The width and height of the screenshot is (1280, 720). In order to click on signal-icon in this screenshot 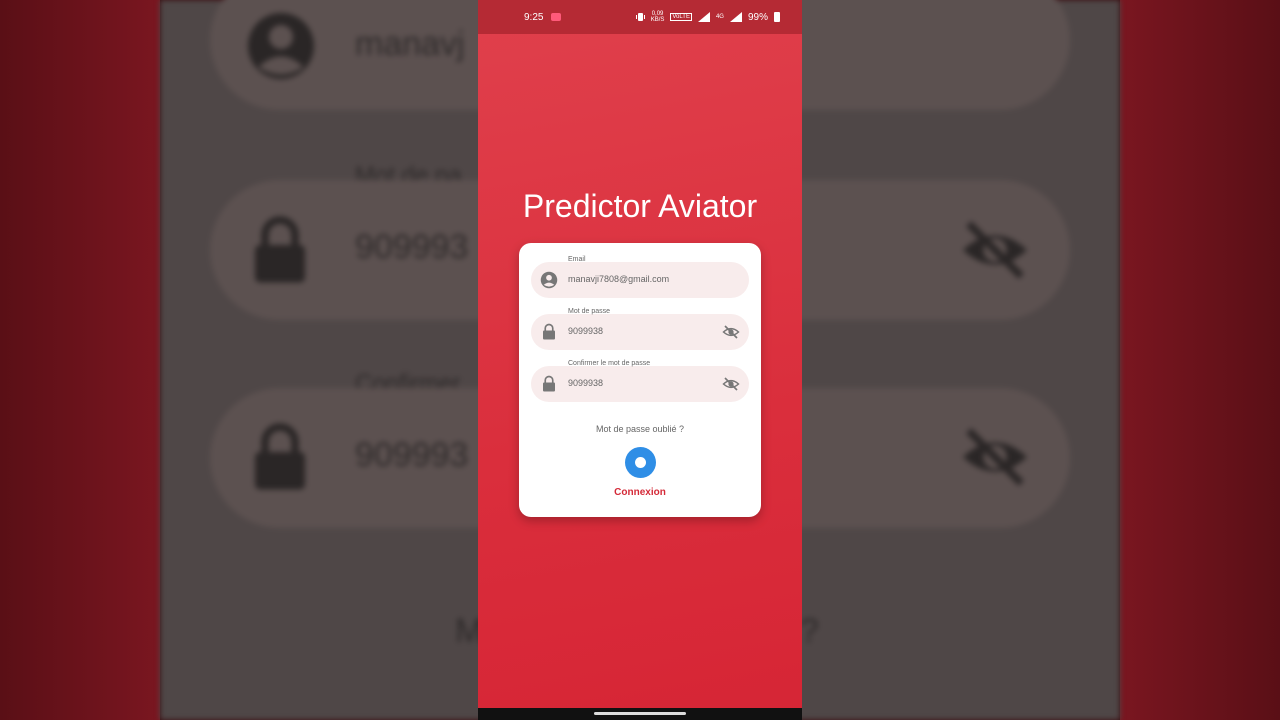, I will do `click(703, 17)`.